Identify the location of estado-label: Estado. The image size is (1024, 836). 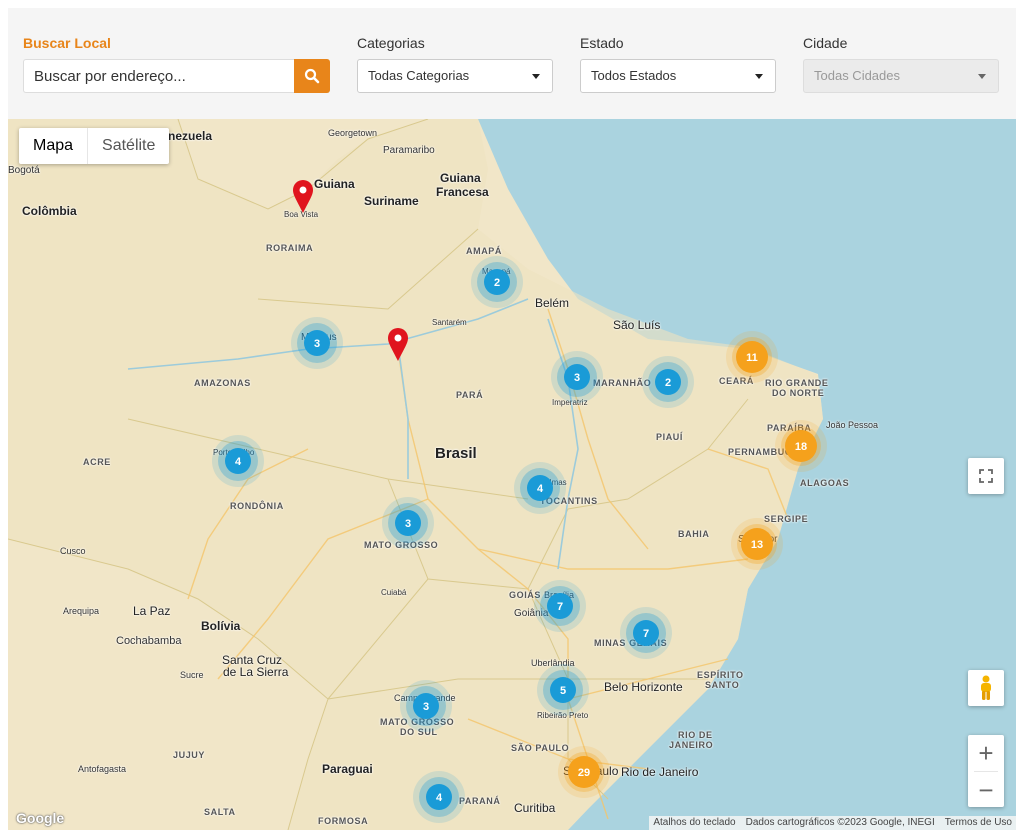
(602, 43).